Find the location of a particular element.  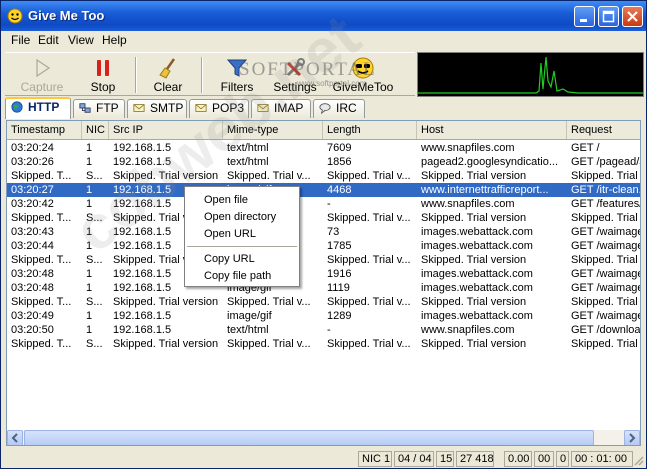

menu-view: View is located at coordinates (81, 40).